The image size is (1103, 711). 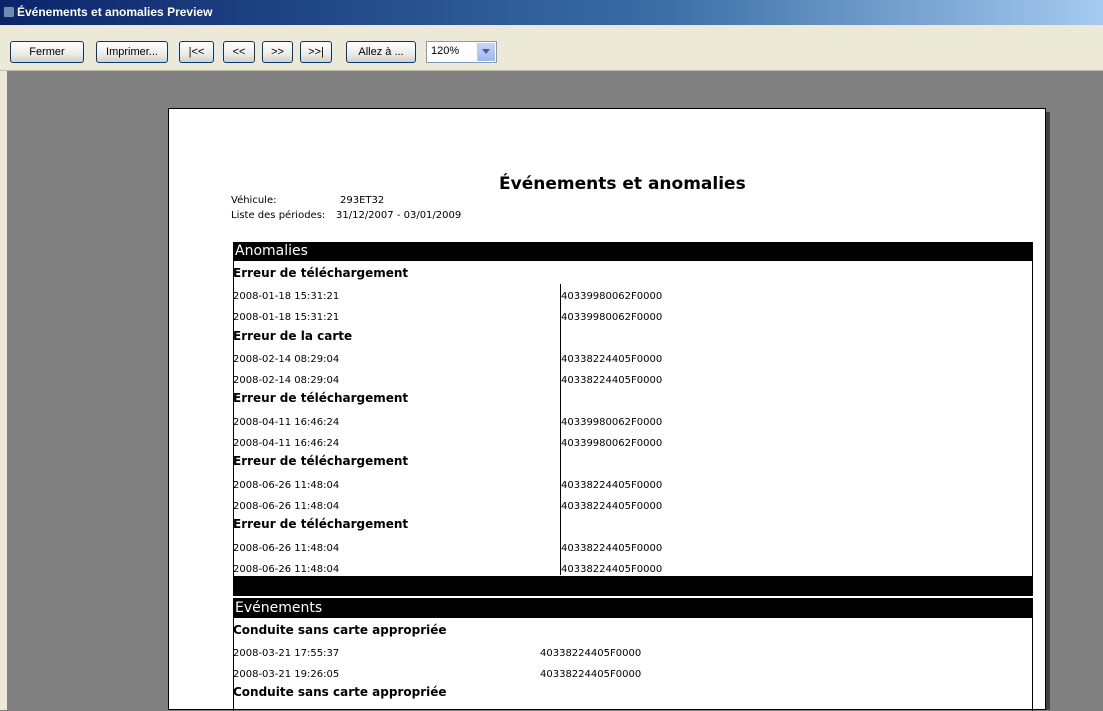 I want to click on first-page-button: |<<, so click(x=196, y=52).